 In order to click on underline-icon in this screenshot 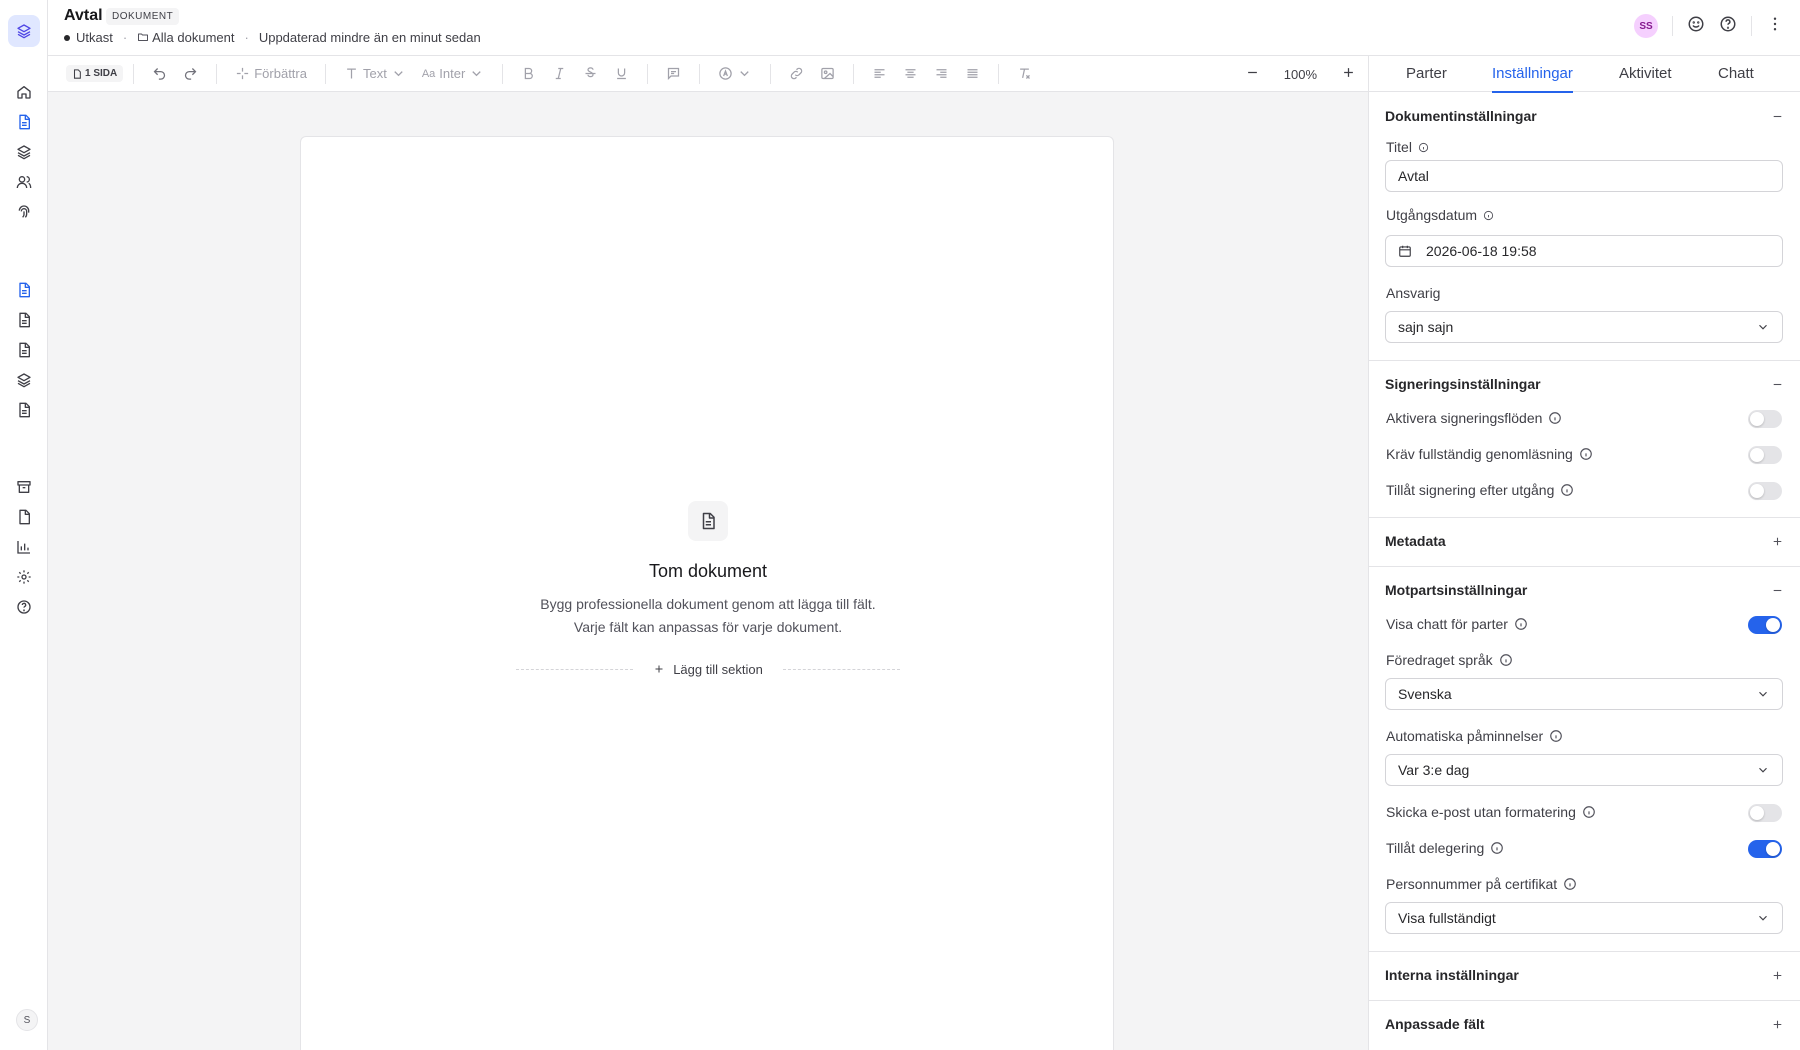, I will do `click(622, 74)`.